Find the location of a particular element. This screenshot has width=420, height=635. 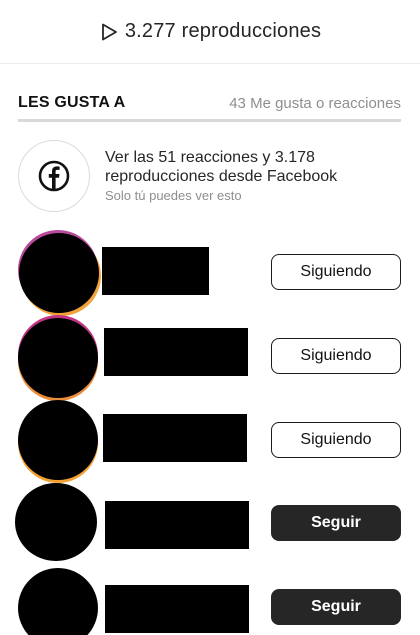

views-count: 3.277 reproducciones is located at coordinates (223, 31).